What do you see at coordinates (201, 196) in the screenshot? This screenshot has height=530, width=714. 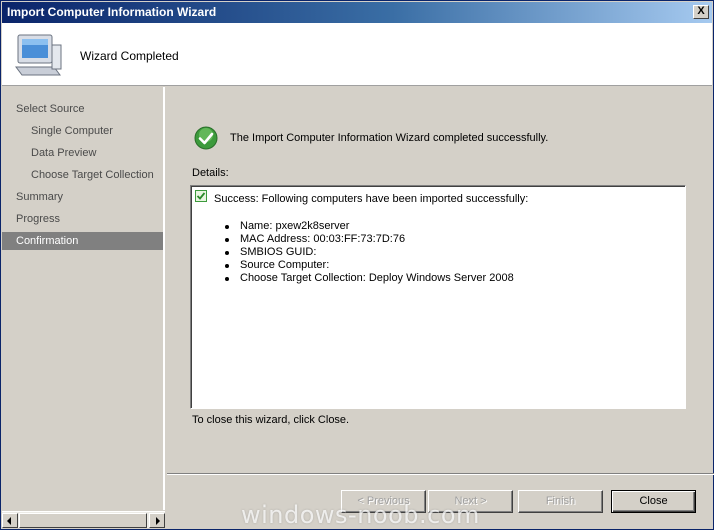 I see `success-small-check-icon` at bounding box center [201, 196].